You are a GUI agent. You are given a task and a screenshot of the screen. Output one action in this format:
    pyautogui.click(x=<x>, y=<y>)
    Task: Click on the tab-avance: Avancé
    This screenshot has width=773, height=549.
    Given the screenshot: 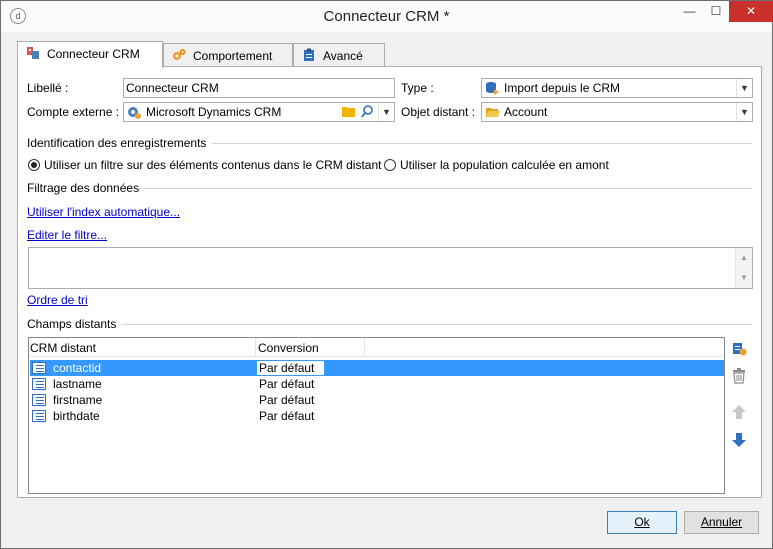 What is the action you would take?
    pyautogui.click(x=339, y=55)
    